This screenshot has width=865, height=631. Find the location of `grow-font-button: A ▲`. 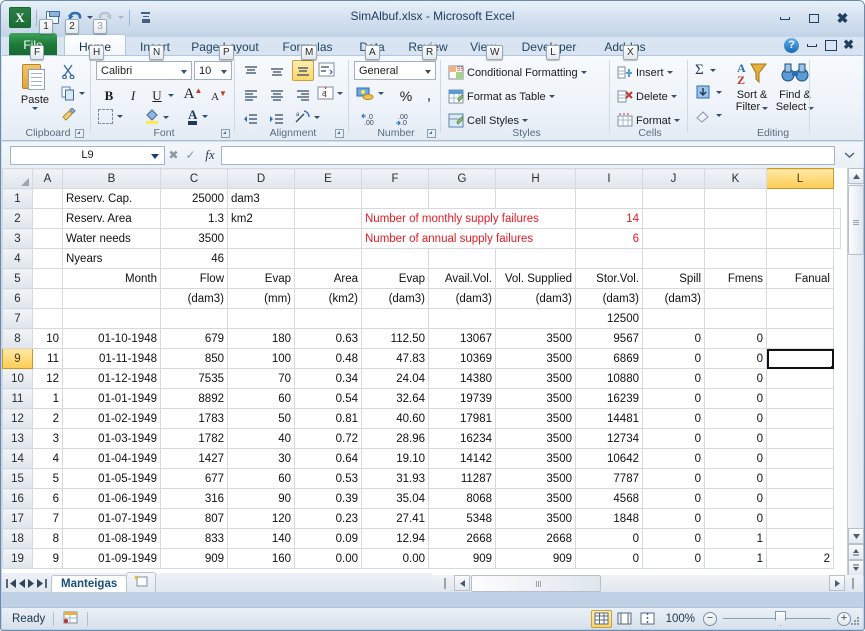

grow-font-button: A ▲ is located at coordinates (193, 94).